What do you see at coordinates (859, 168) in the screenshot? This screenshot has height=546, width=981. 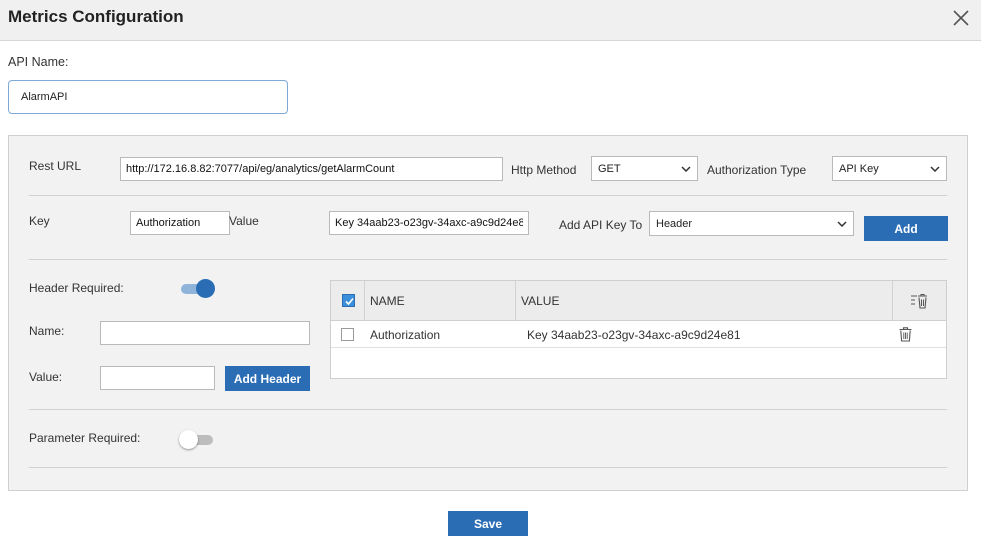 I see `authorization-type-value: API Key` at bounding box center [859, 168].